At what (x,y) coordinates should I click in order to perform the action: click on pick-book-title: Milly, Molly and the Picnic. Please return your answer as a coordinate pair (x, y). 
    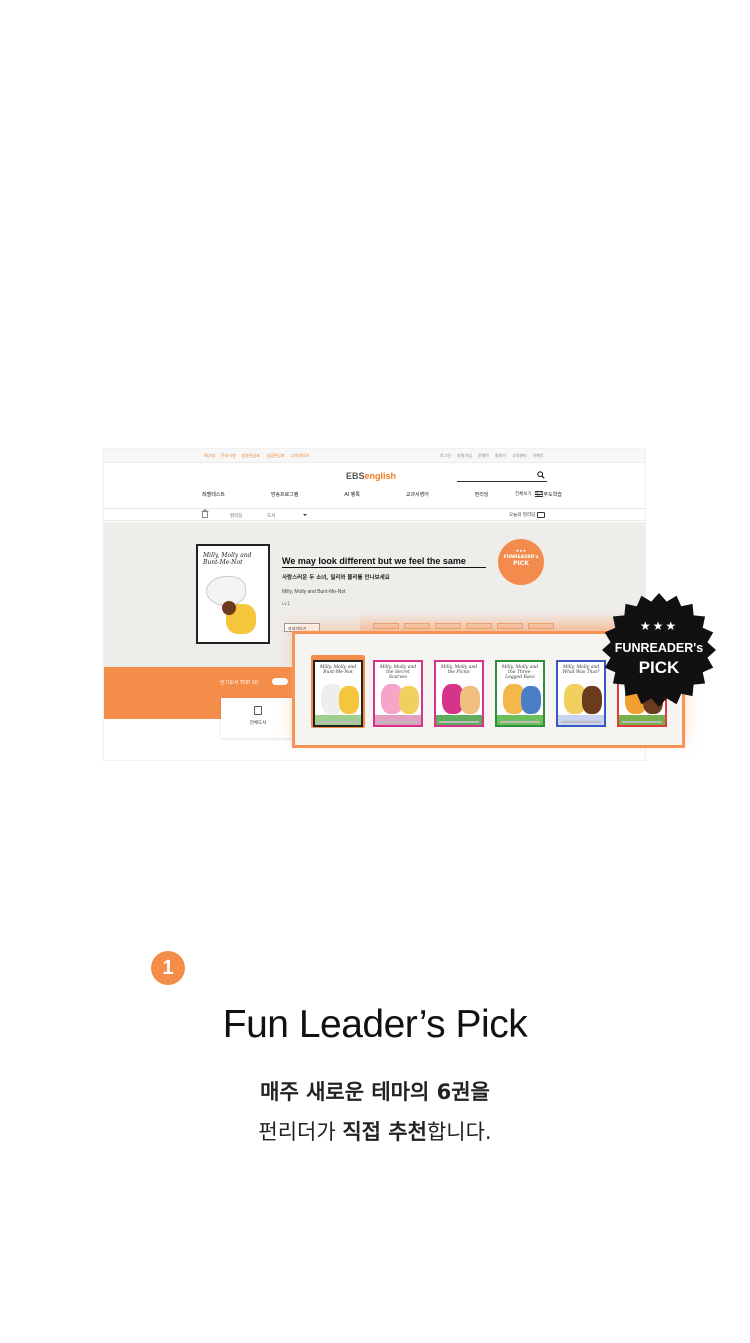
    Looking at the image, I should click on (459, 670).